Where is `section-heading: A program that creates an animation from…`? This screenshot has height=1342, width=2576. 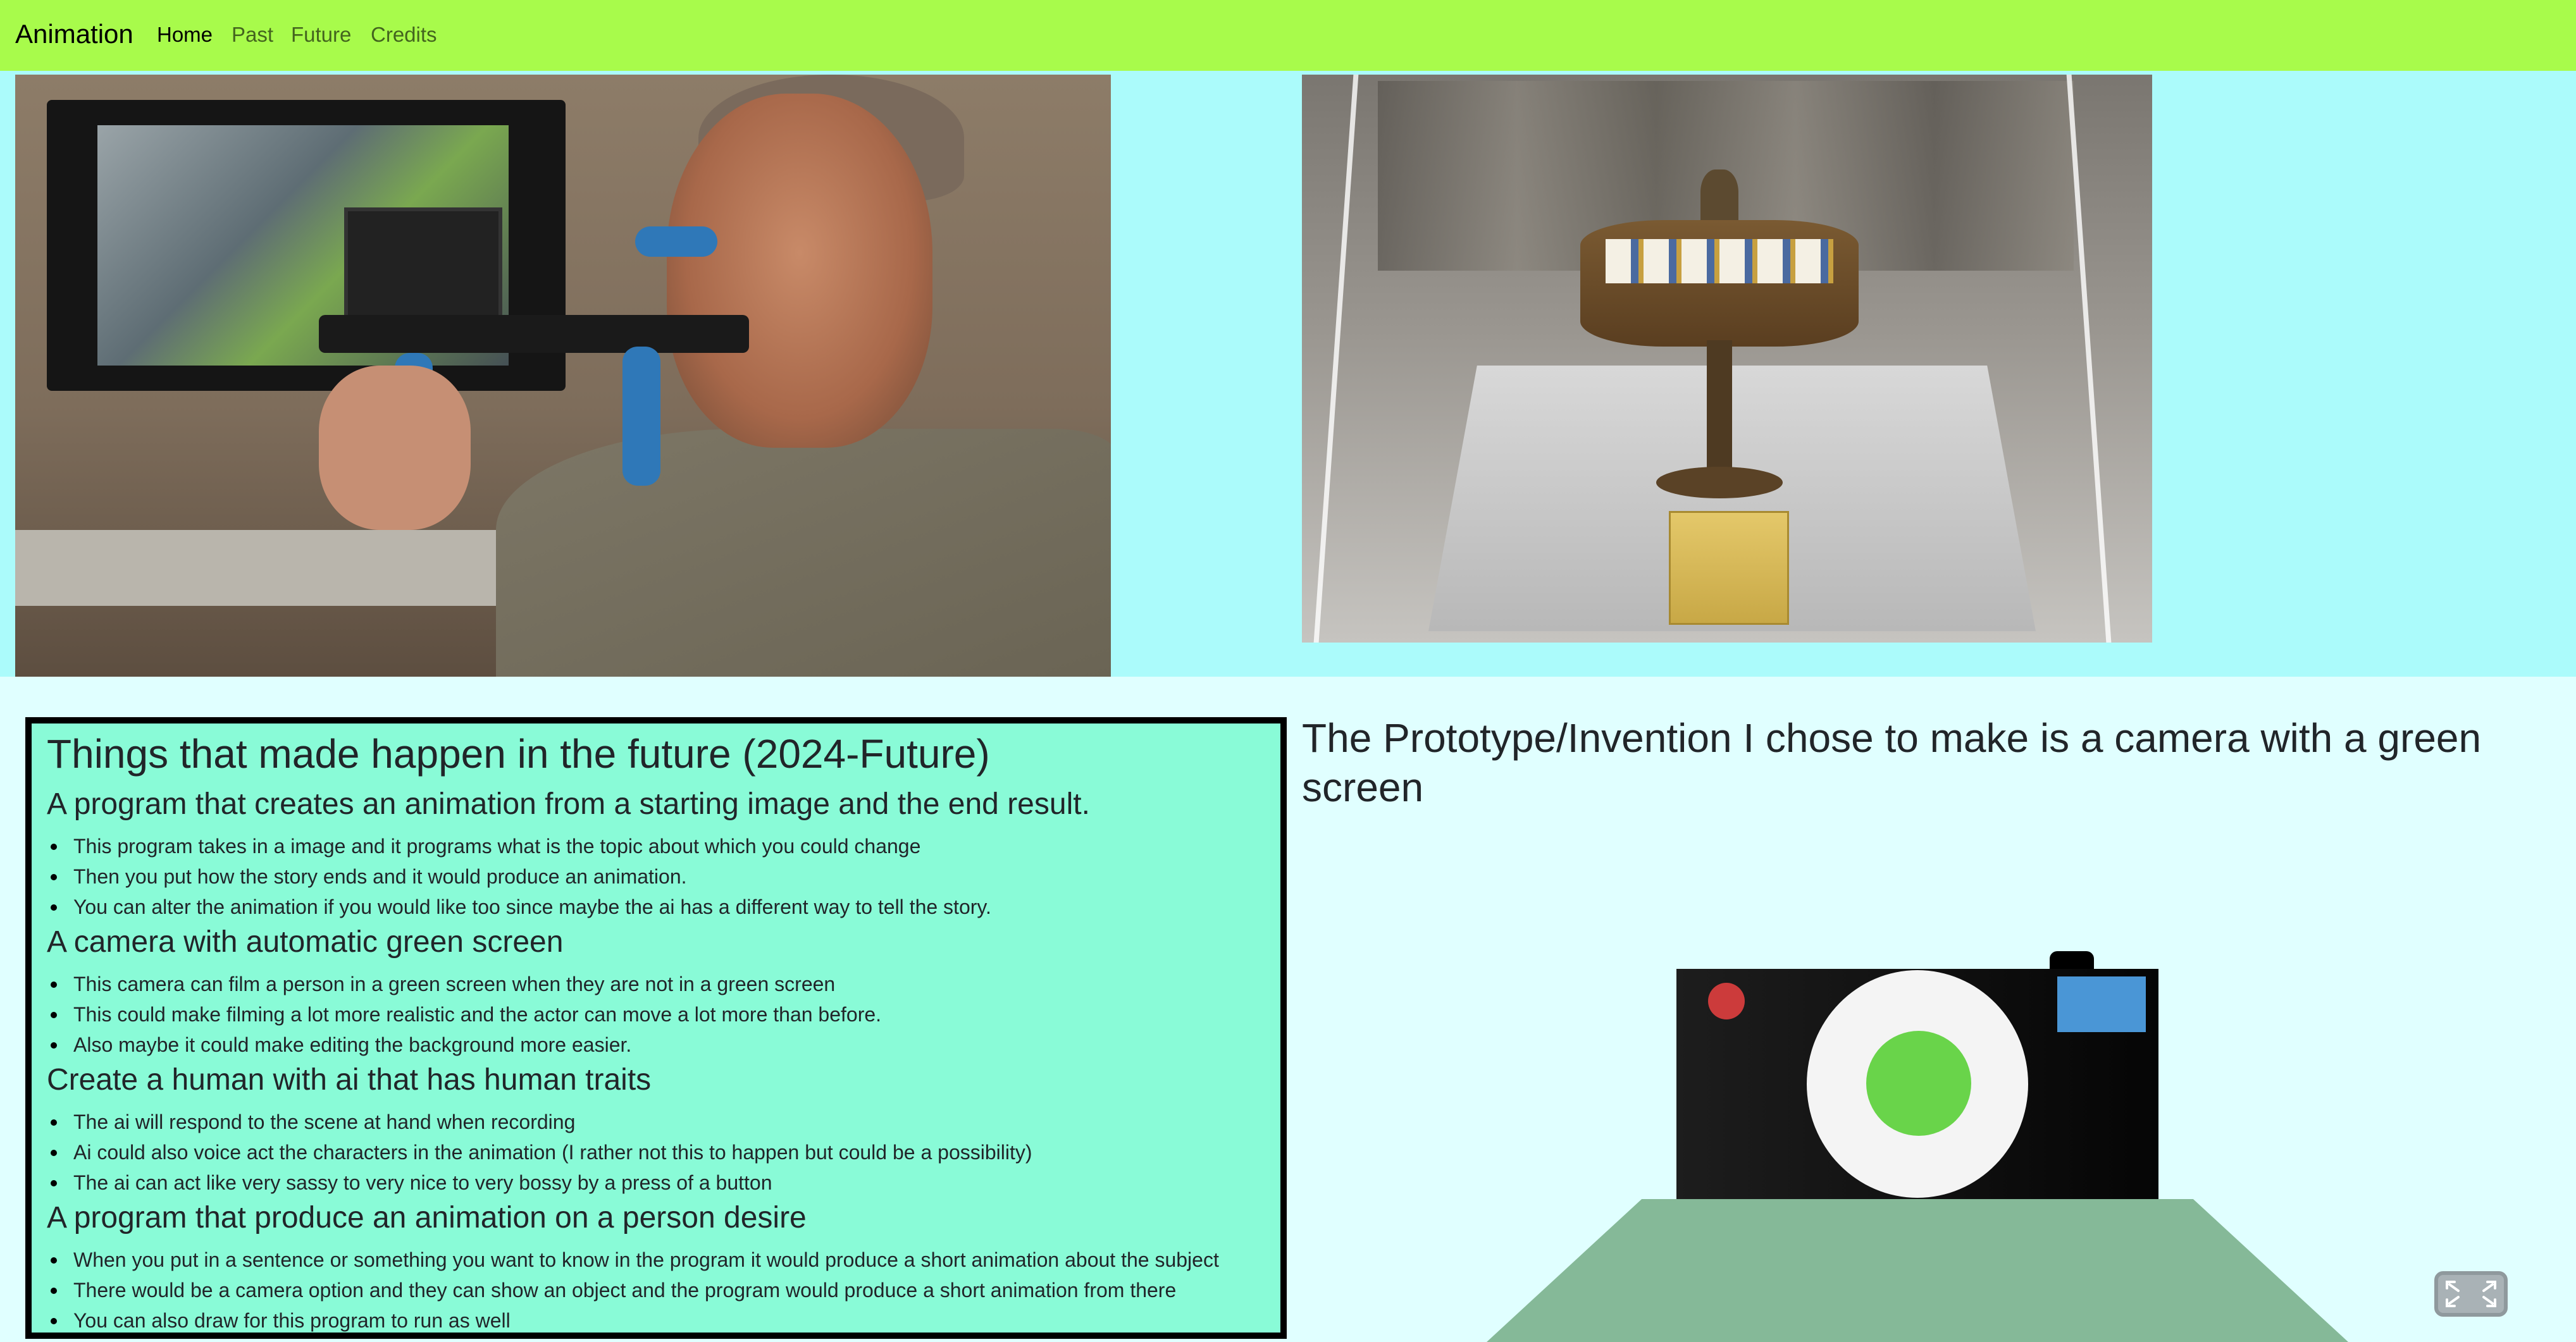 section-heading: A program that creates an animation from… is located at coordinates (569, 804).